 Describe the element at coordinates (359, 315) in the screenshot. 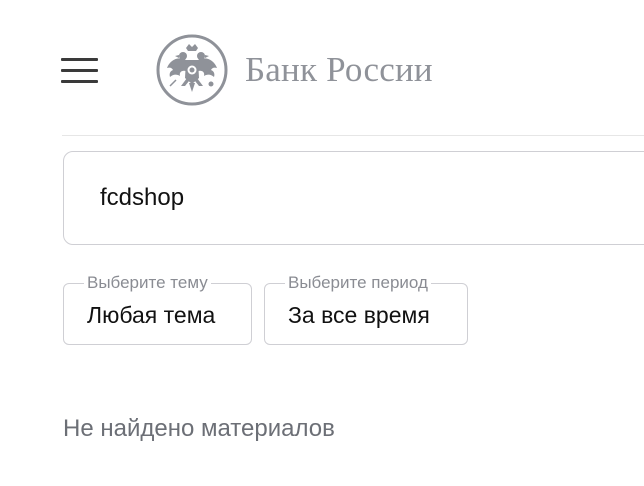

I see `period-select-value: За все время` at that location.